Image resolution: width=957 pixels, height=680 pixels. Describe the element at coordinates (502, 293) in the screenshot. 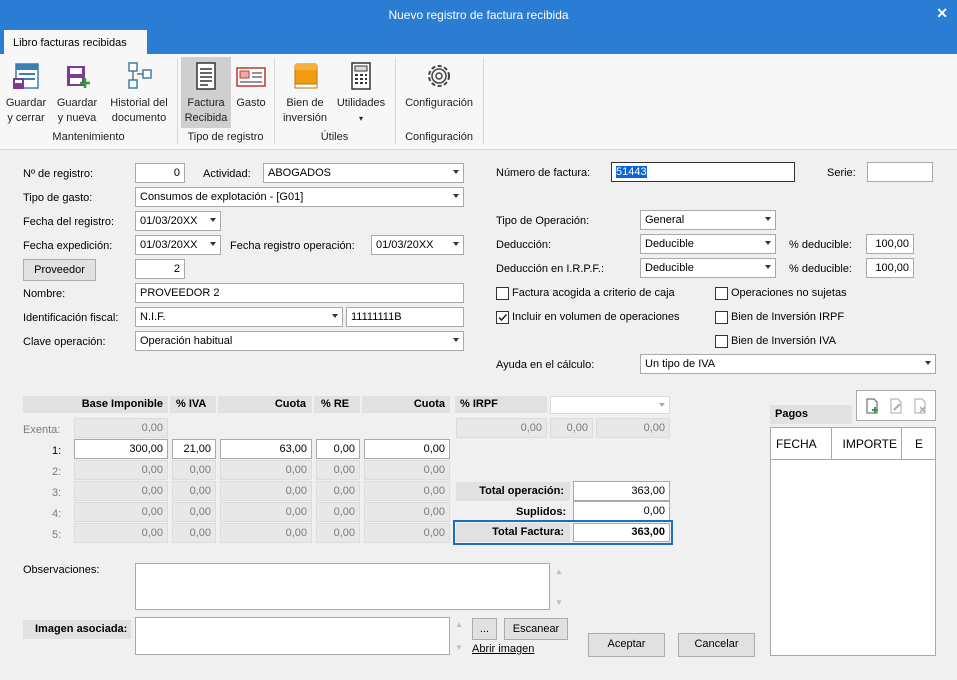

I see `criterio-caja-checkbox` at that location.